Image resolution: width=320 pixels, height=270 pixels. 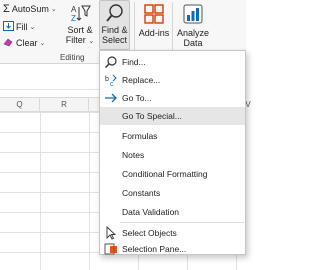 I want to click on find-select-label-1: Find &, so click(x=114, y=30).